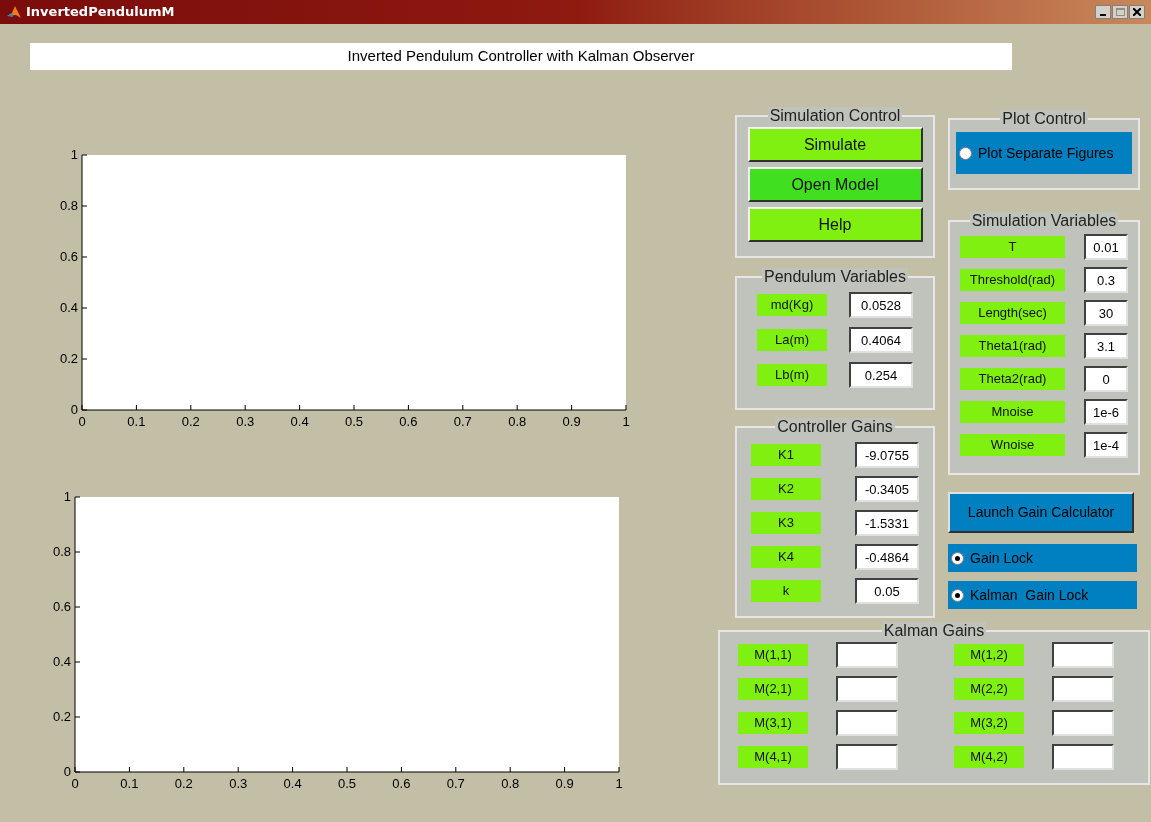  Describe the element at coordinates (1029, 595) in the screenshot. I see `option-label: Kalman Gain Lock` at that location.